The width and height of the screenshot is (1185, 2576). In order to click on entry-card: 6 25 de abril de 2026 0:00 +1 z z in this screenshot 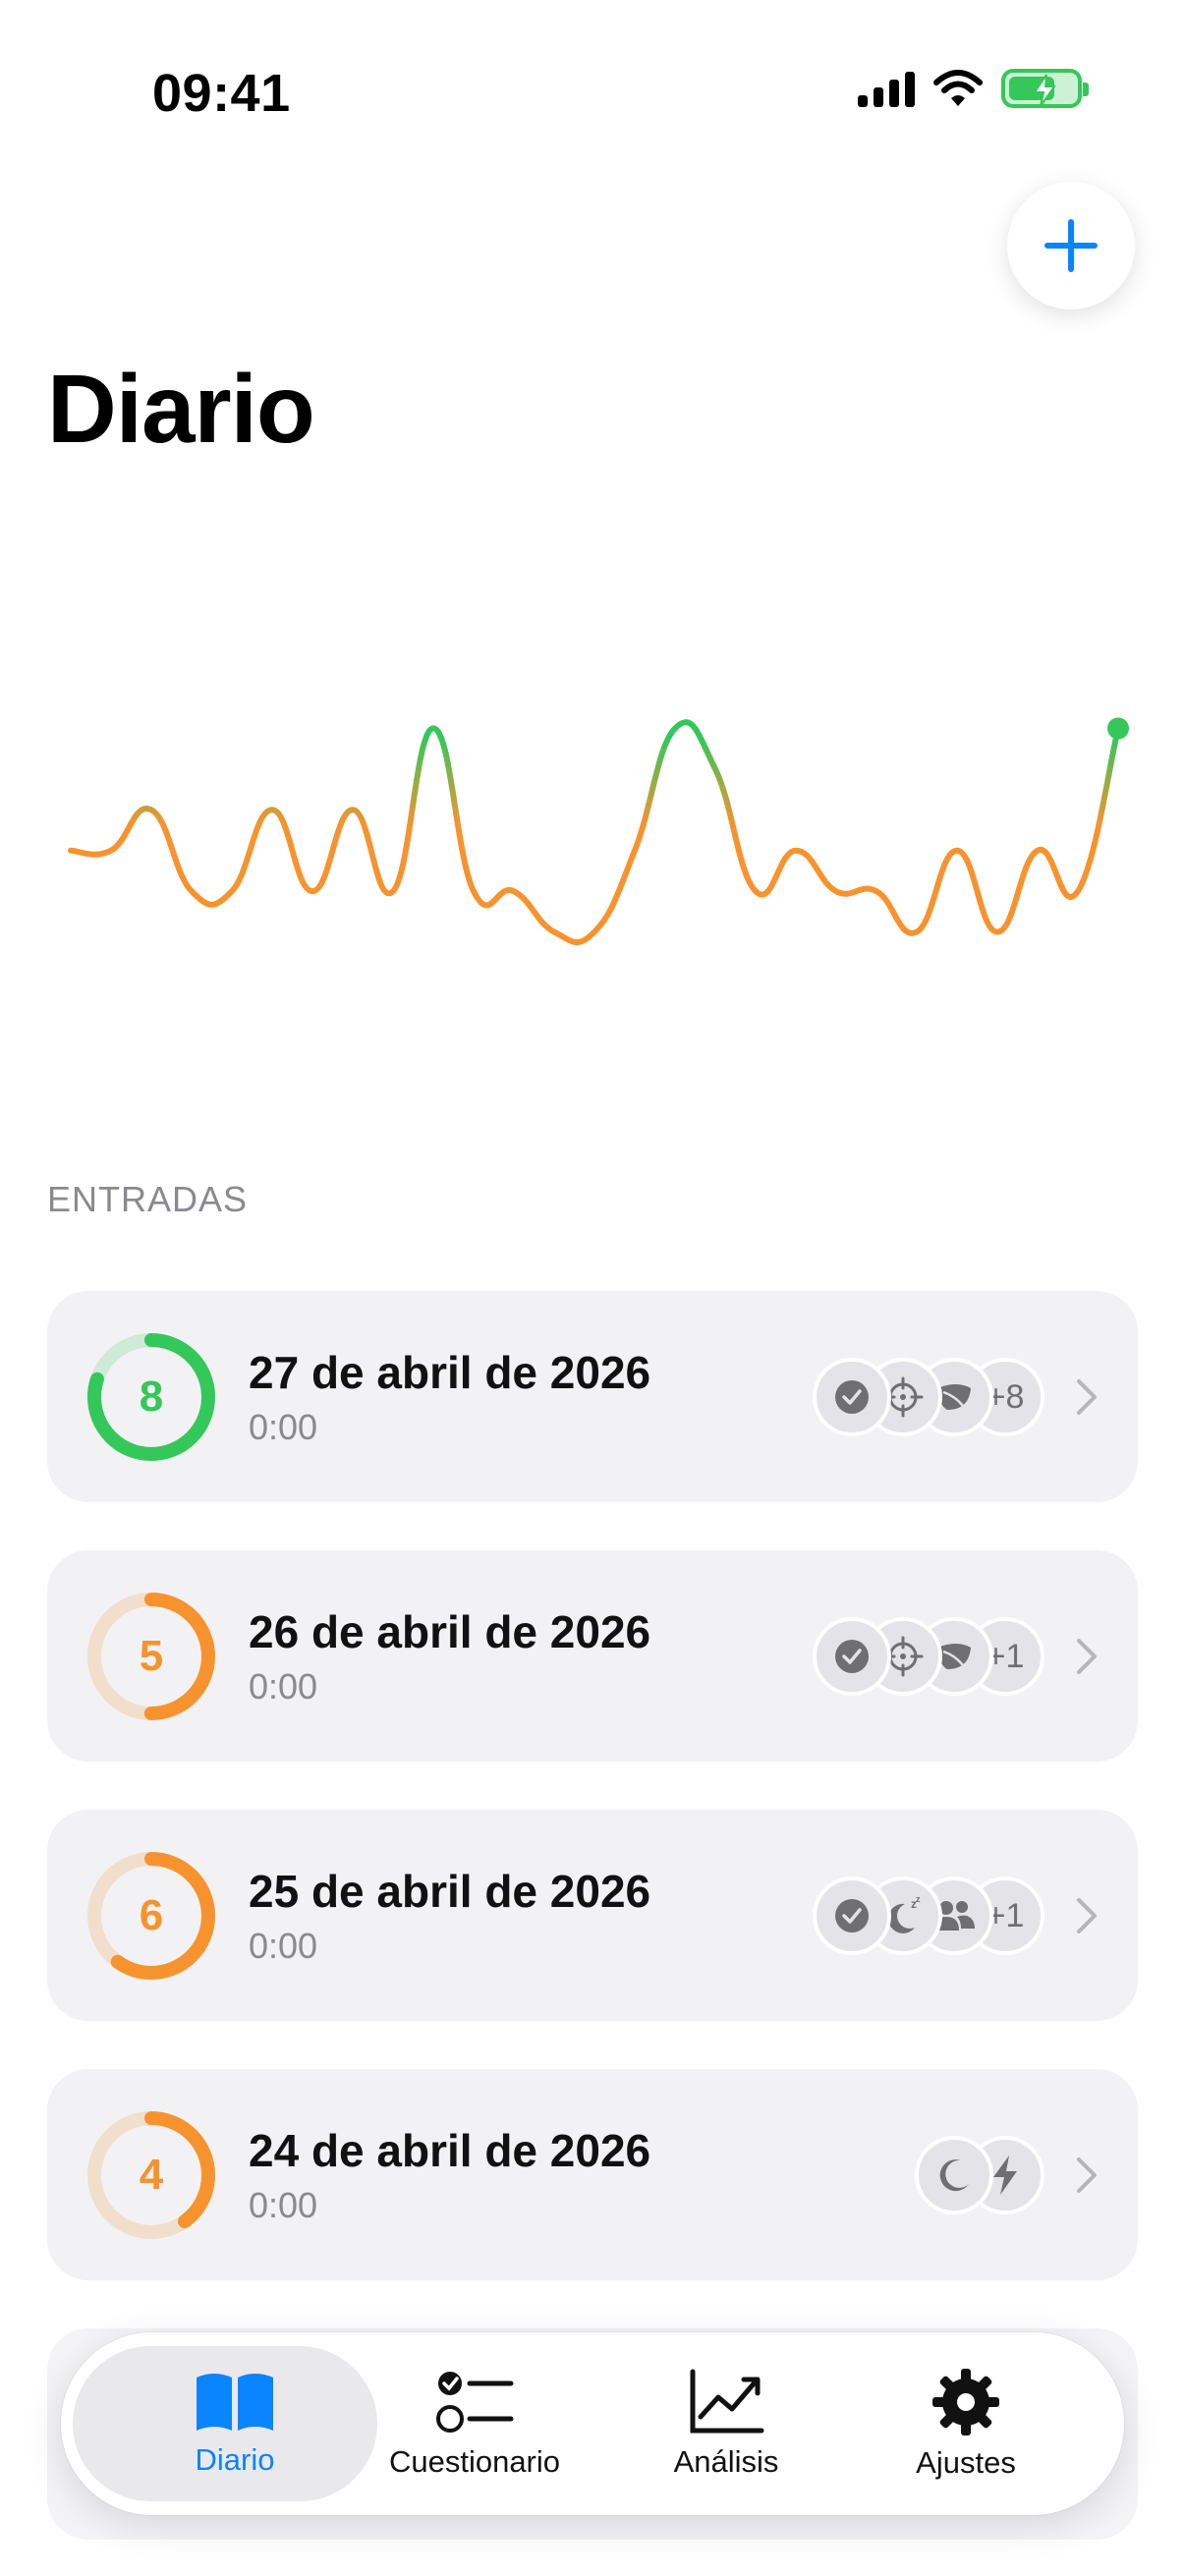, I will do `click(592, 1915)`.